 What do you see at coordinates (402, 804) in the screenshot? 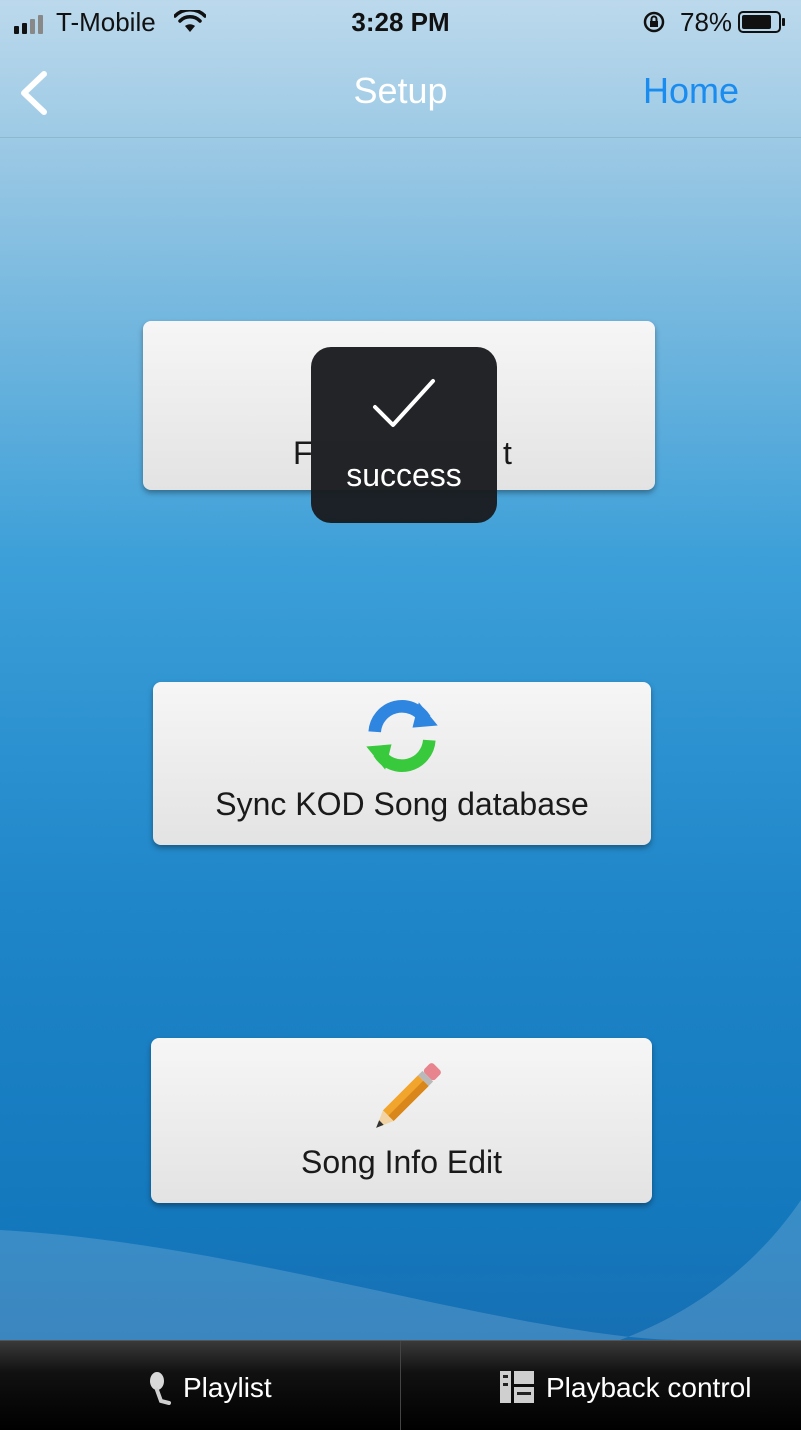
I see `sync-button-label: Sync KOD Song database` at bounding box center [402, 804].